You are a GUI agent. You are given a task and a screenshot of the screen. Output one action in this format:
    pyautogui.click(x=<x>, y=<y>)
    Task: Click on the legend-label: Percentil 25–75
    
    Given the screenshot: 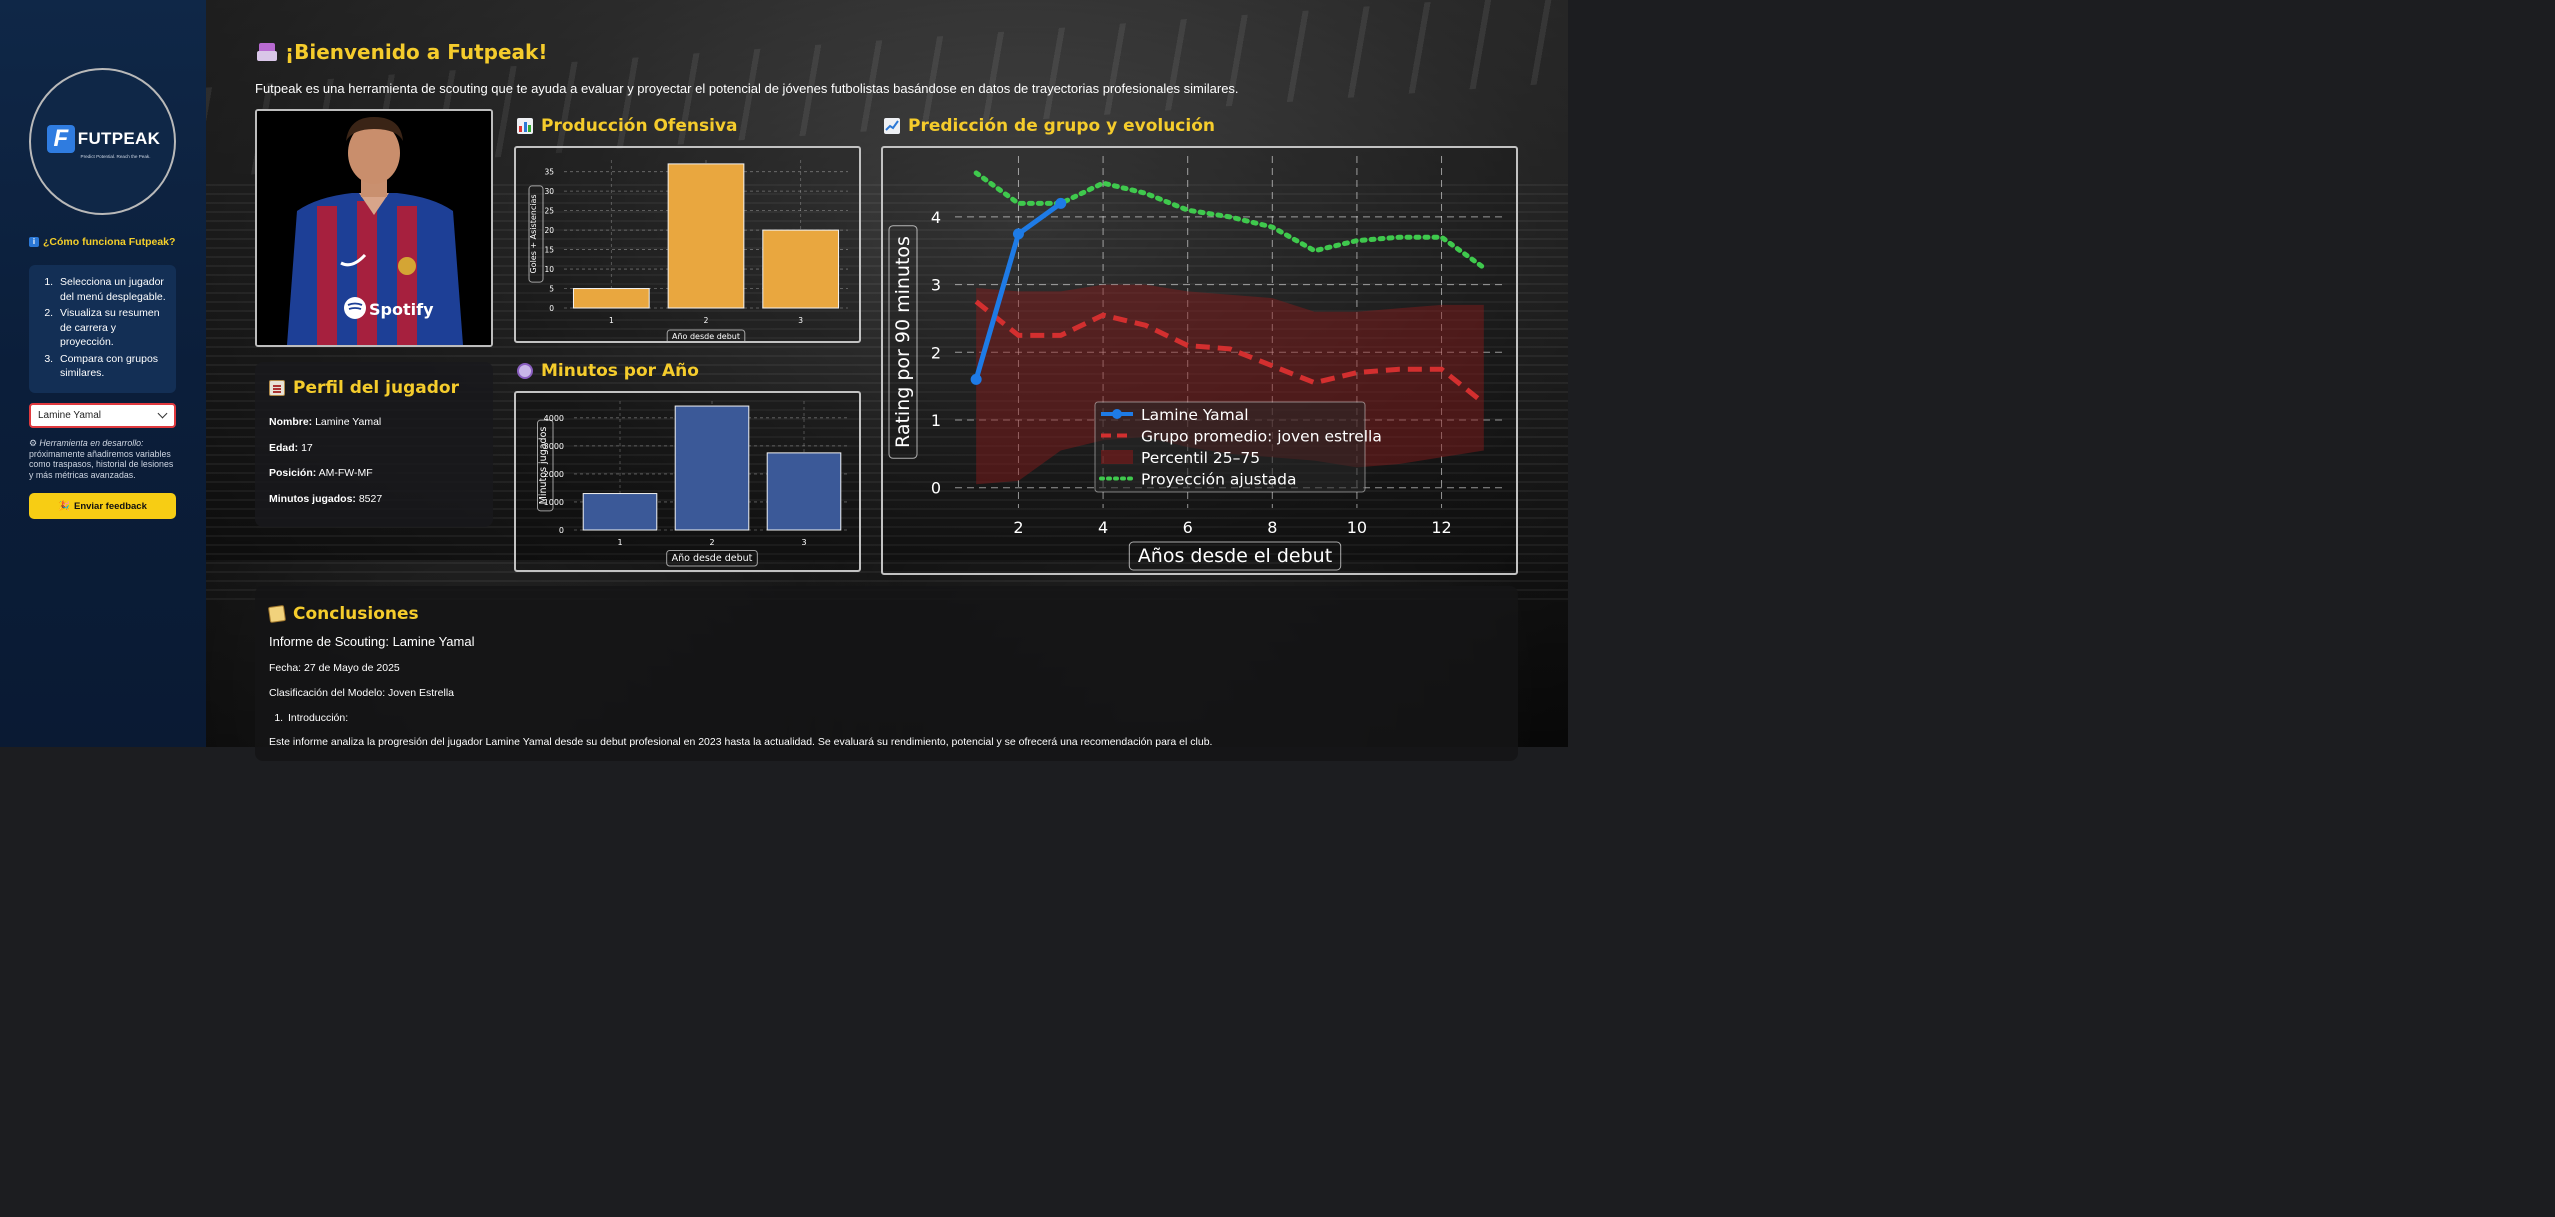 What is the action you would take?
    pyautogui.click(x=1200, y=458)
    